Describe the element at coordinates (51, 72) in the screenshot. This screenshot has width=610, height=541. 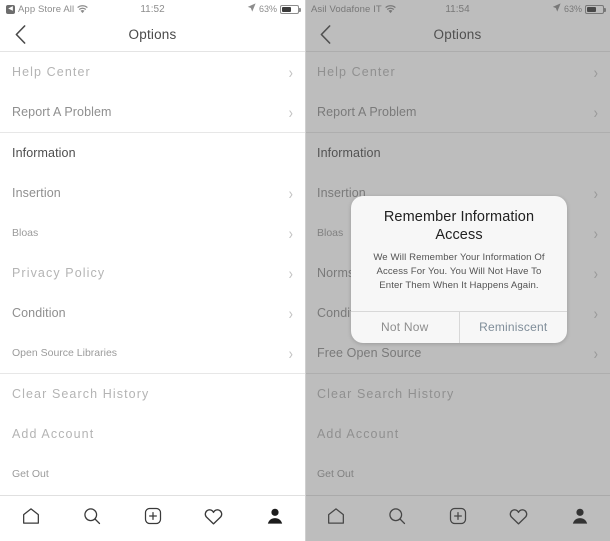
I see `list-item-label: Help Center` at that location.